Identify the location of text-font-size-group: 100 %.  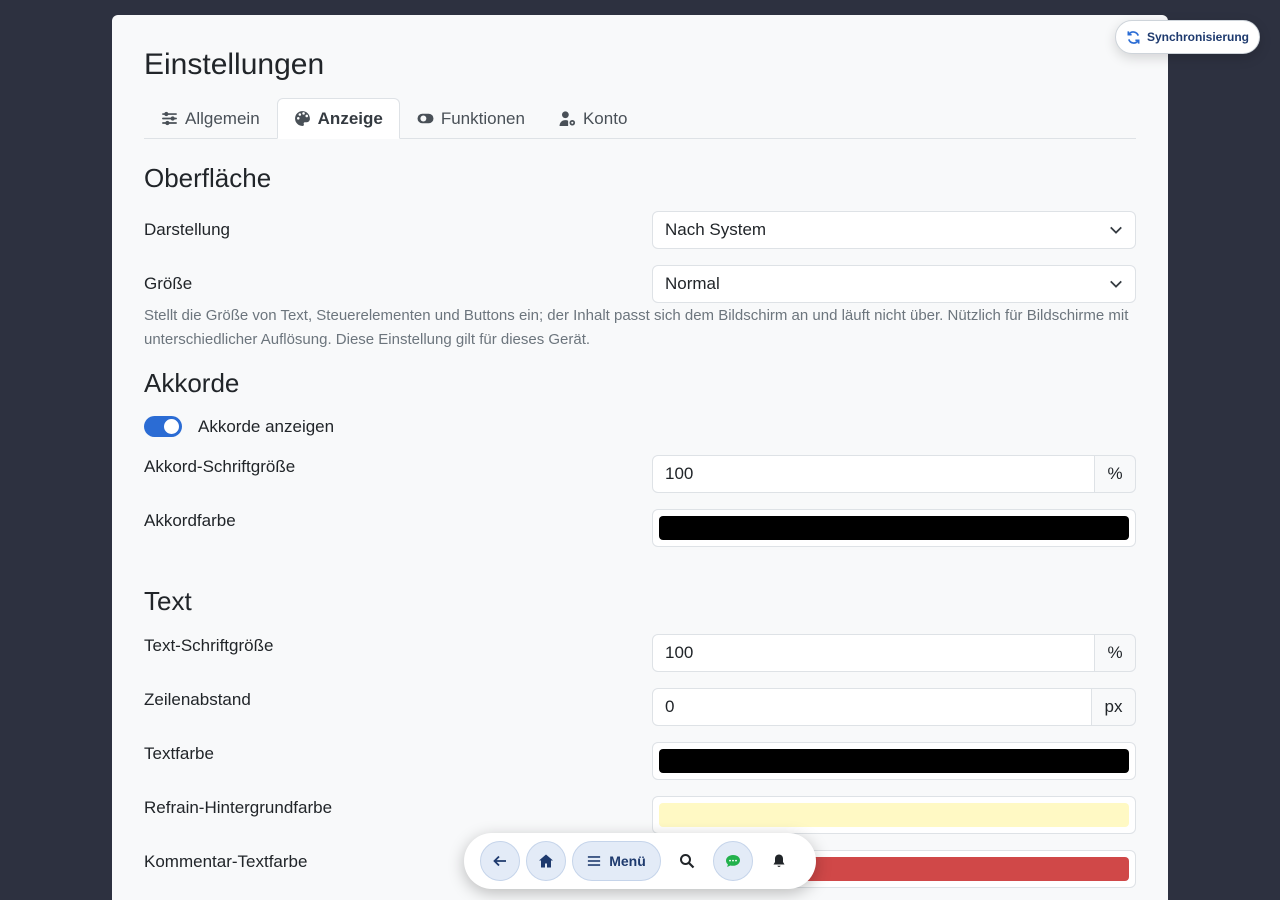
(894, 653).